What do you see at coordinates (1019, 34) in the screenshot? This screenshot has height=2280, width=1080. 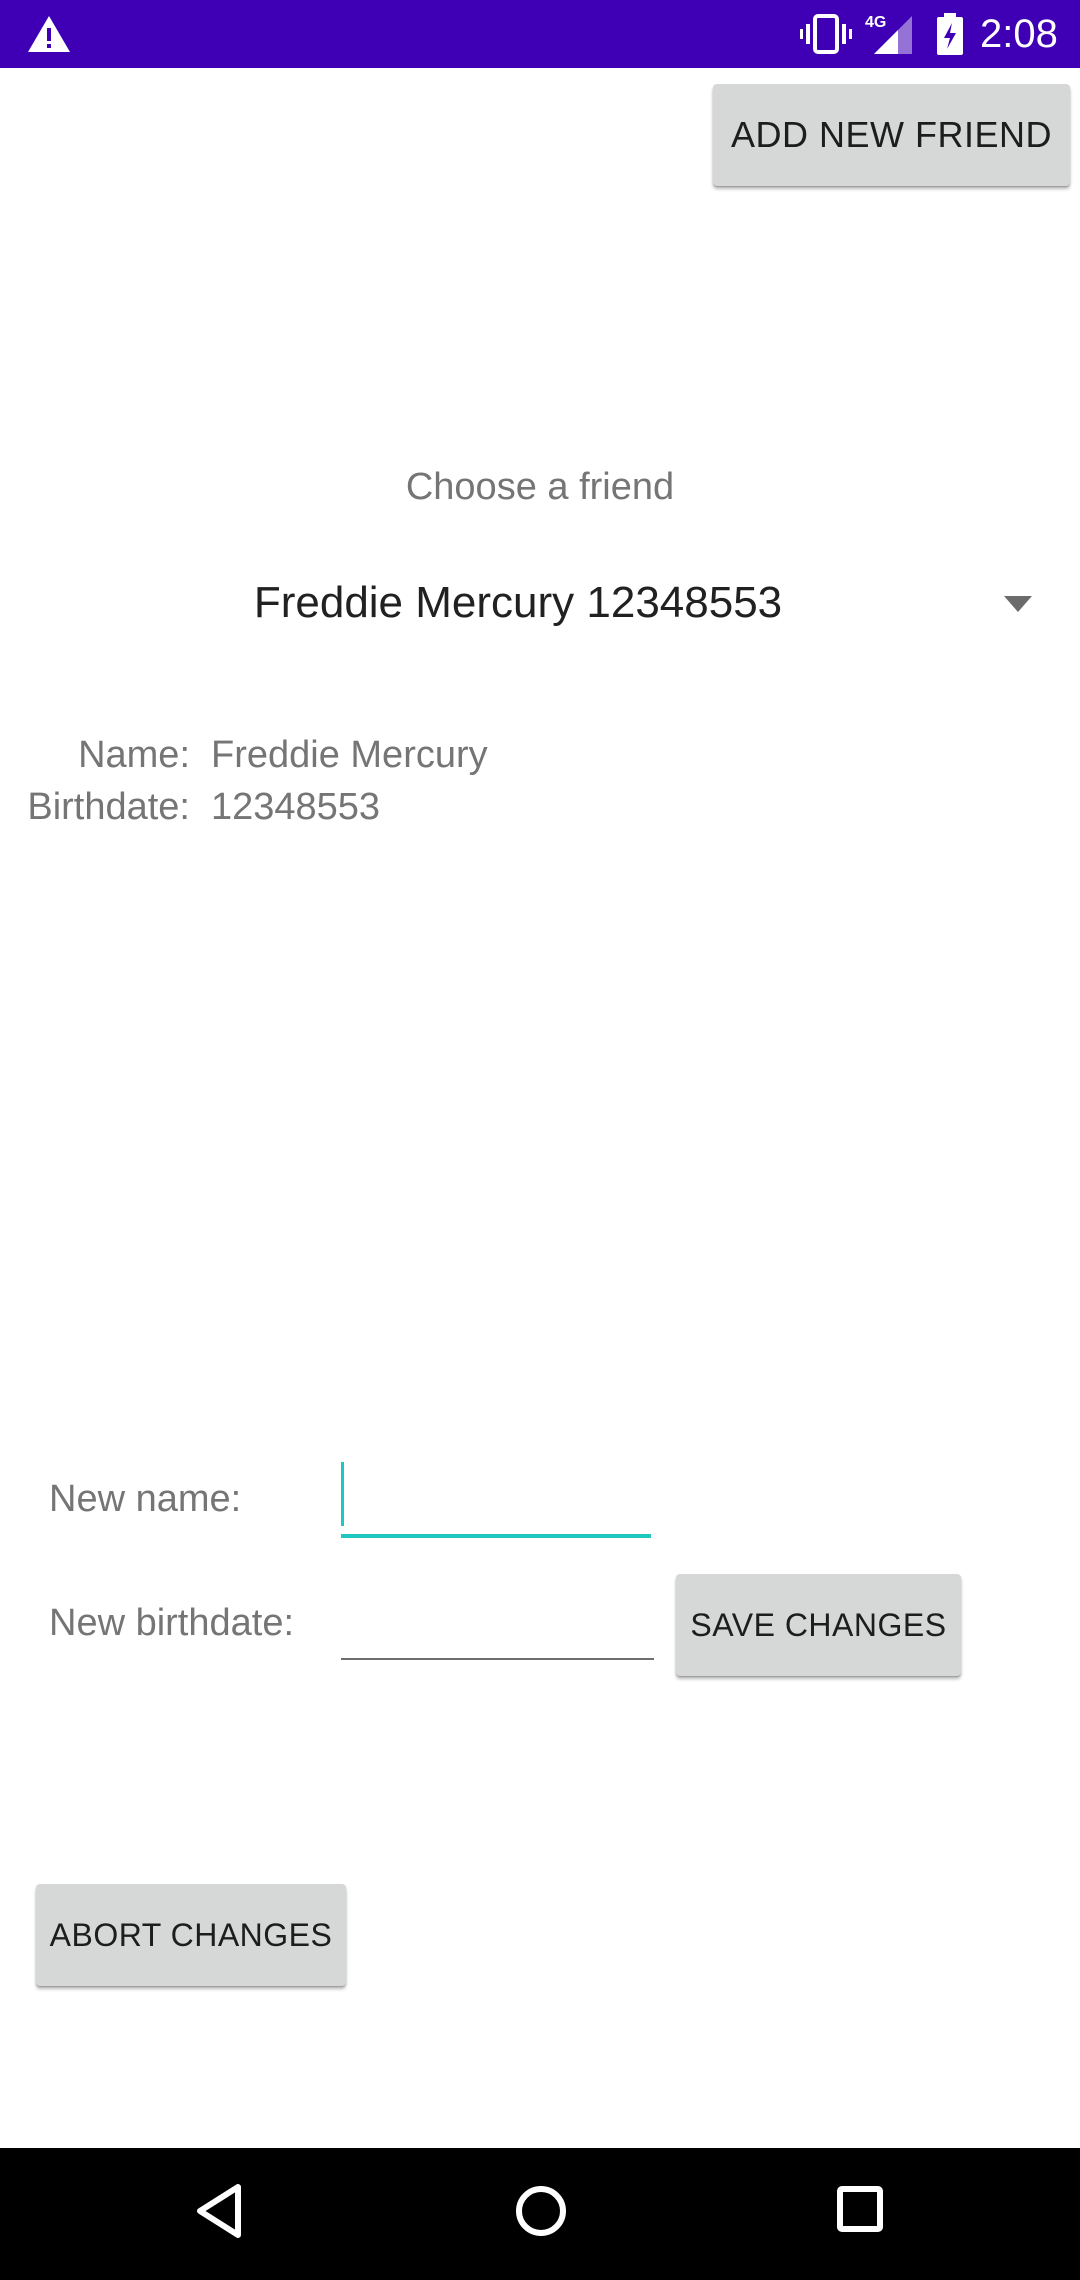 I see `clock: 2:08` at bounding box center [1019, 34].